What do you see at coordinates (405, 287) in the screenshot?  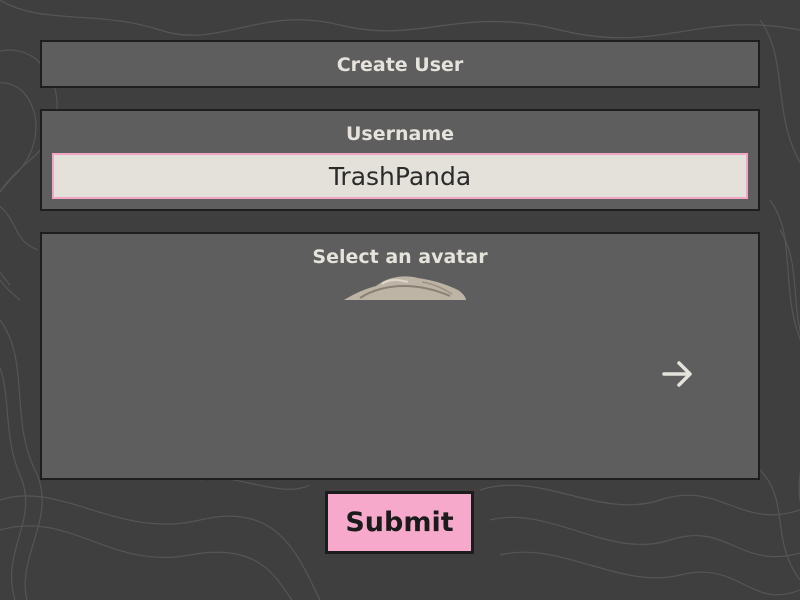 I see `avatar-image` at bounding box center [405, 287].